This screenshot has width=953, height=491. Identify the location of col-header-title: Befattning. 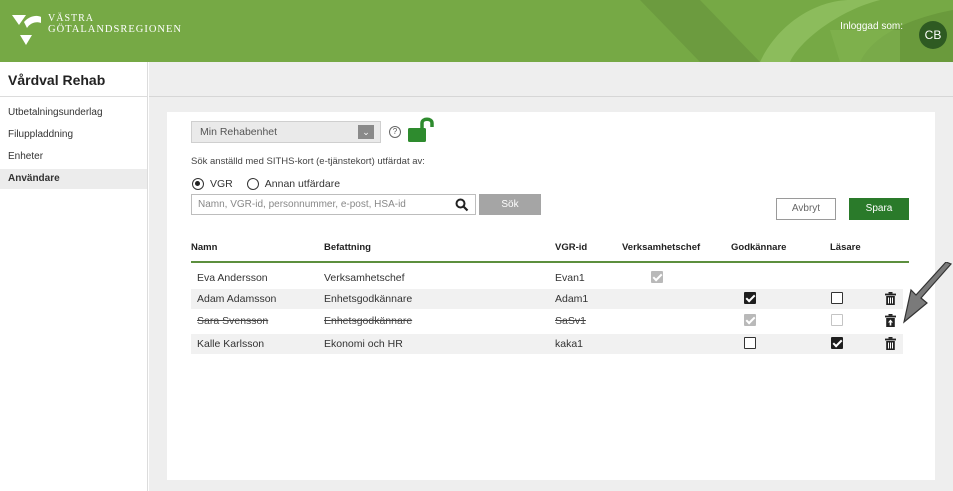
(347, 247).